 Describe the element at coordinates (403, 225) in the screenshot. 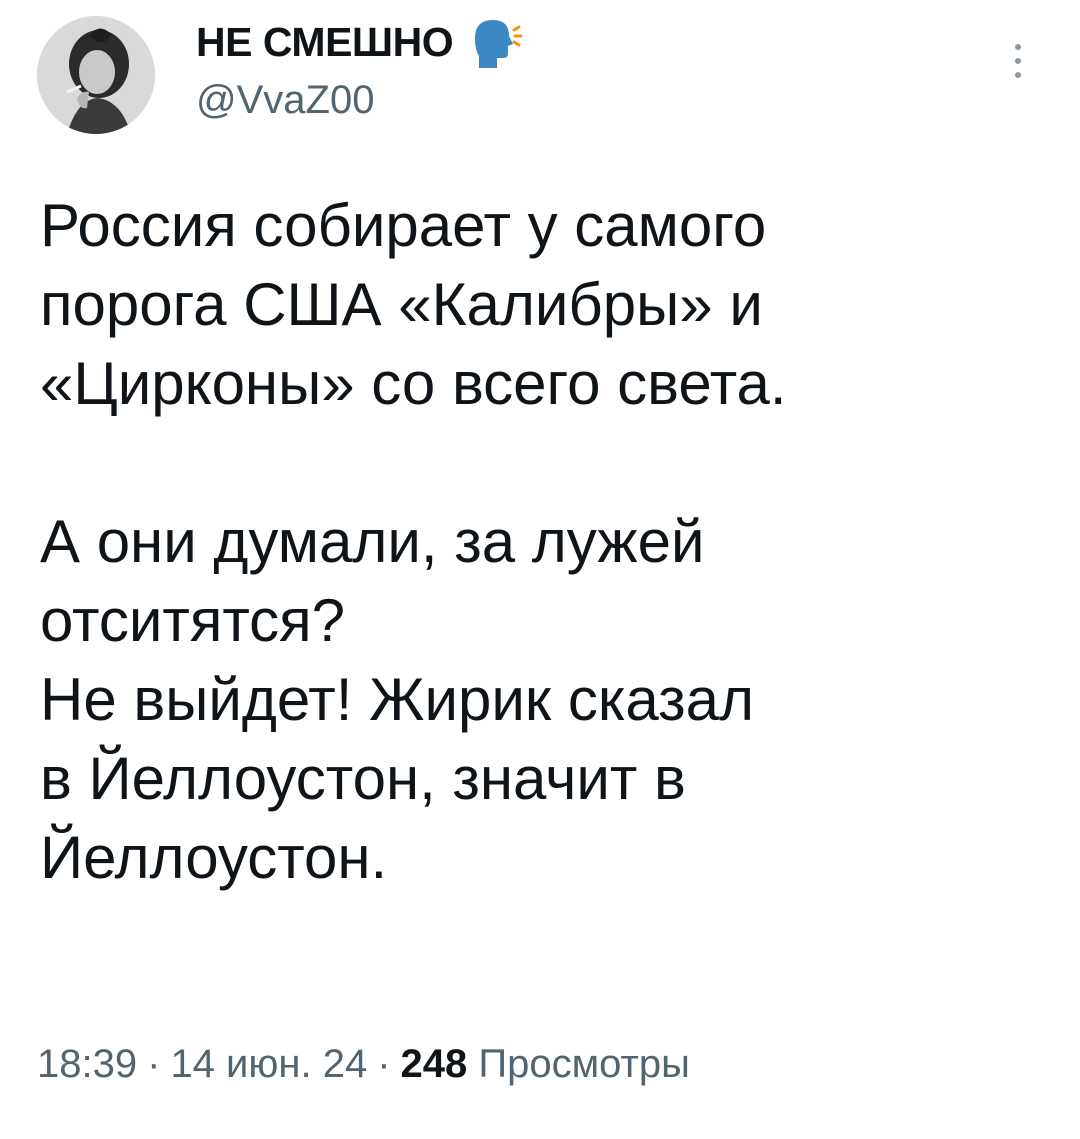

I see `tweet-line: Россия собирает у самого` at that location.